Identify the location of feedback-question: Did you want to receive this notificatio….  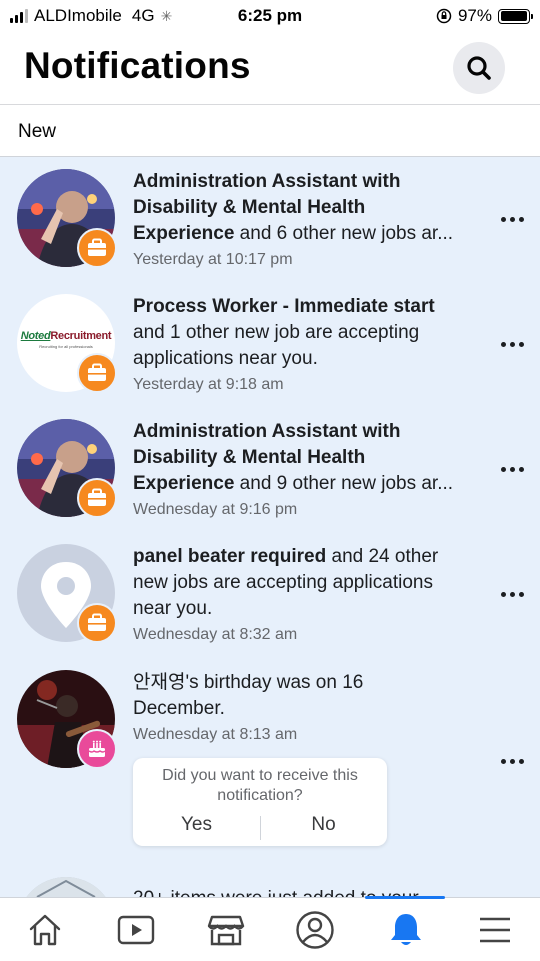
(260, 785).